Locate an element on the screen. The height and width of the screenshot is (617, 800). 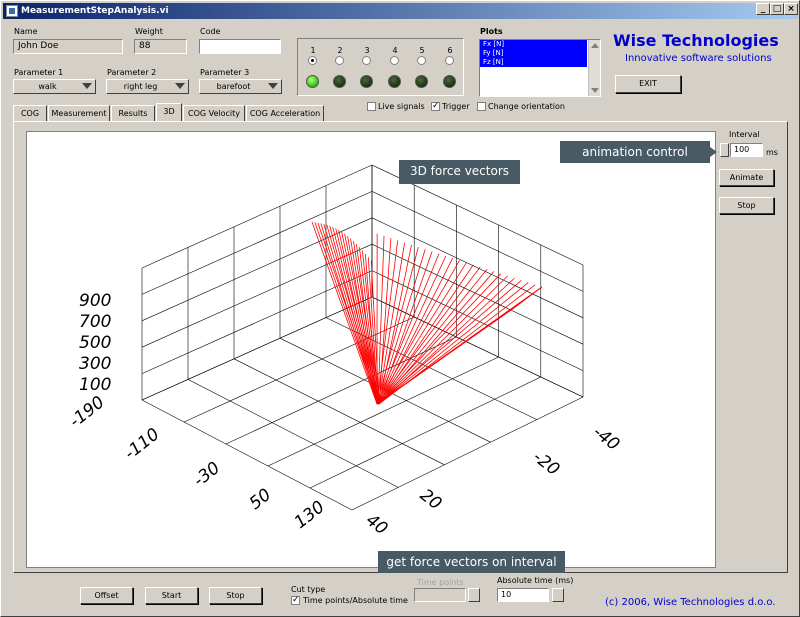
parameter-3-select: barefoot is located at coordinates (240, 86).